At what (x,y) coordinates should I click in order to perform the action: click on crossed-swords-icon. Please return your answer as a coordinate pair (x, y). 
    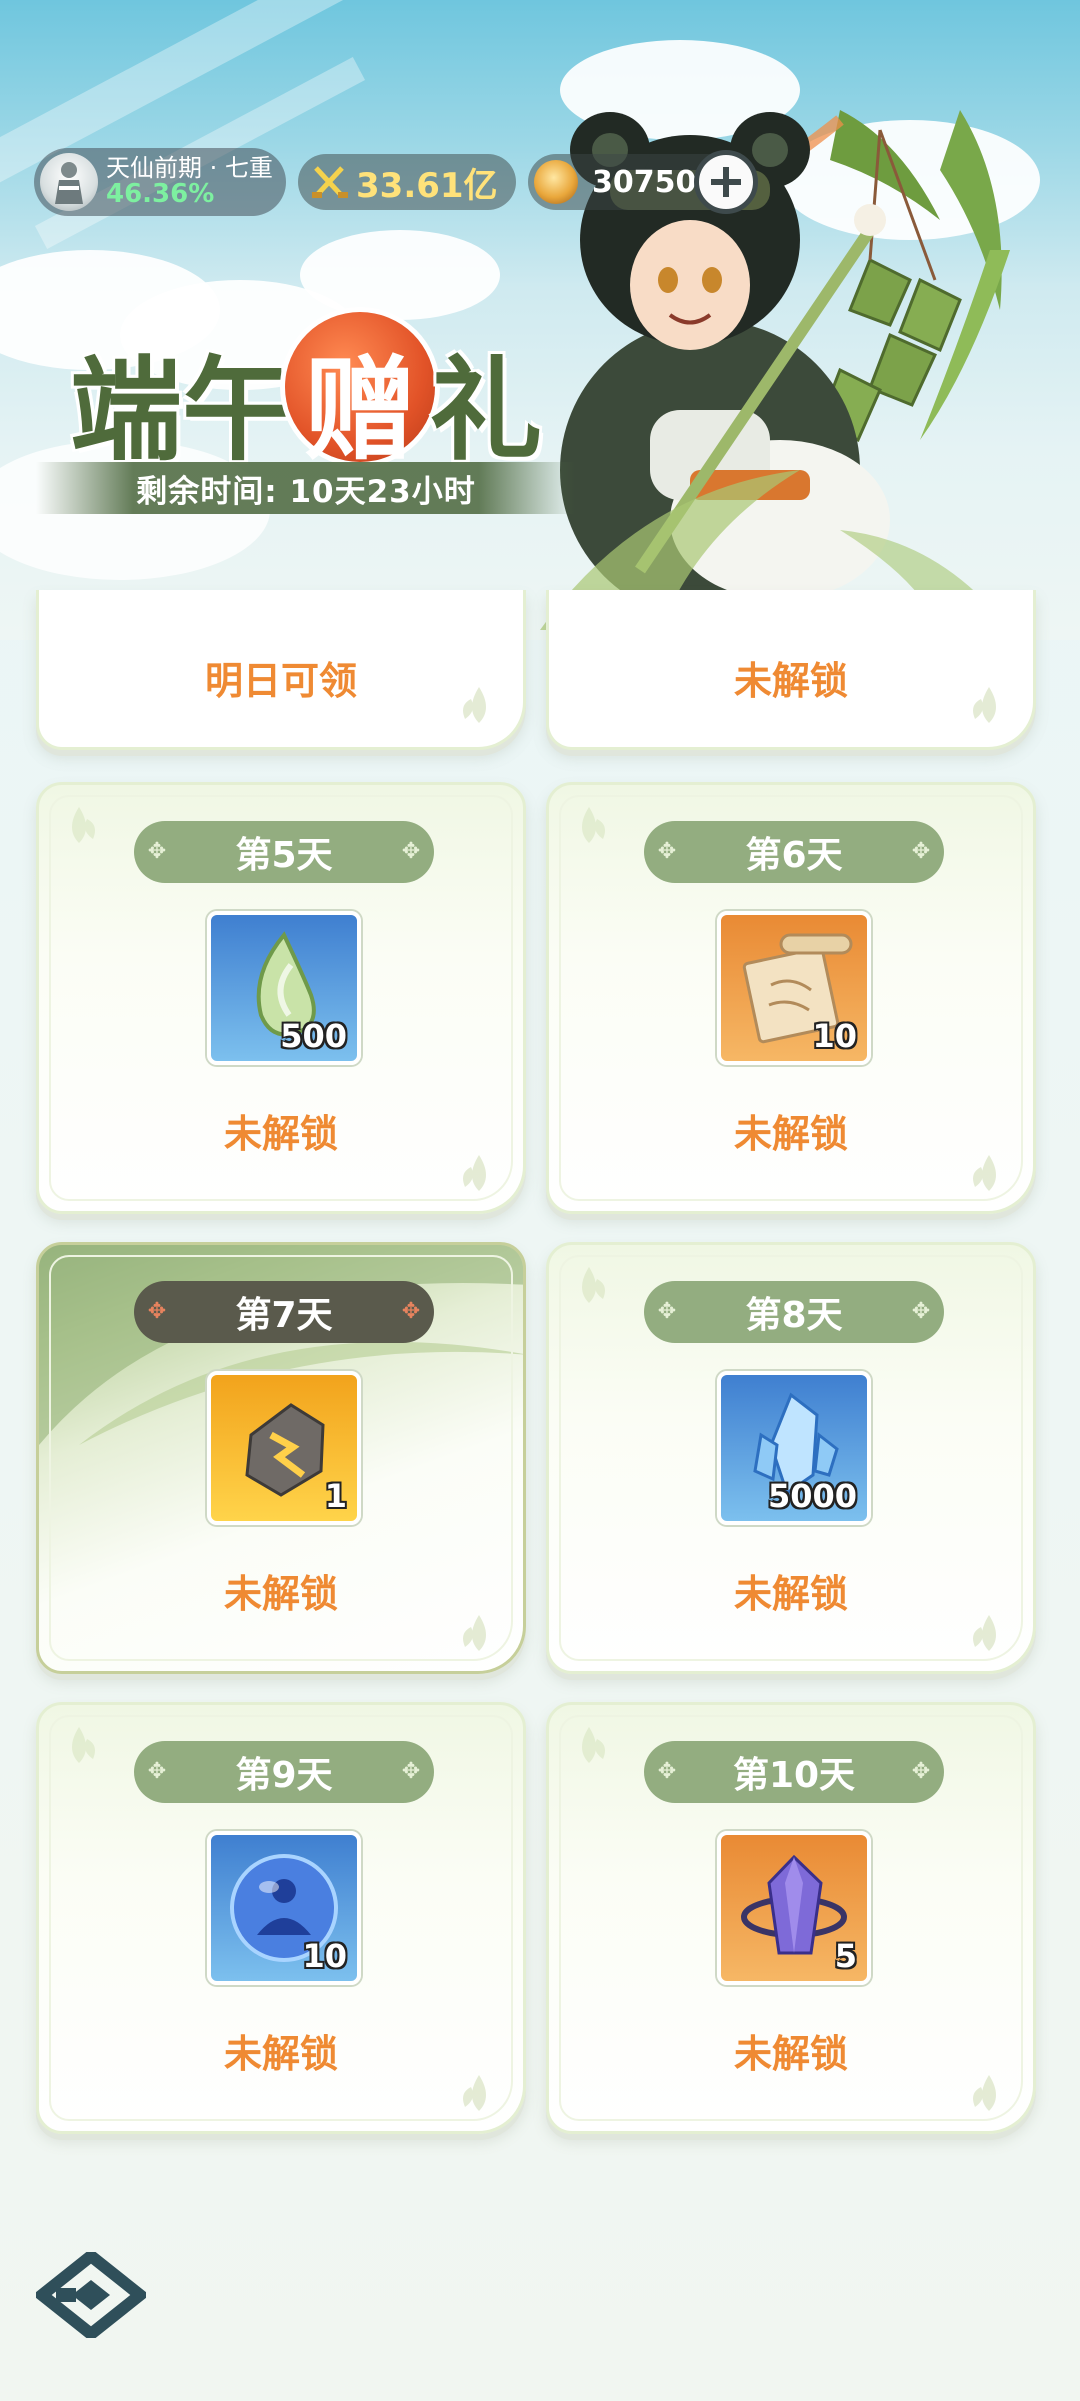
    Looking at the image, I should click on (330, 182).